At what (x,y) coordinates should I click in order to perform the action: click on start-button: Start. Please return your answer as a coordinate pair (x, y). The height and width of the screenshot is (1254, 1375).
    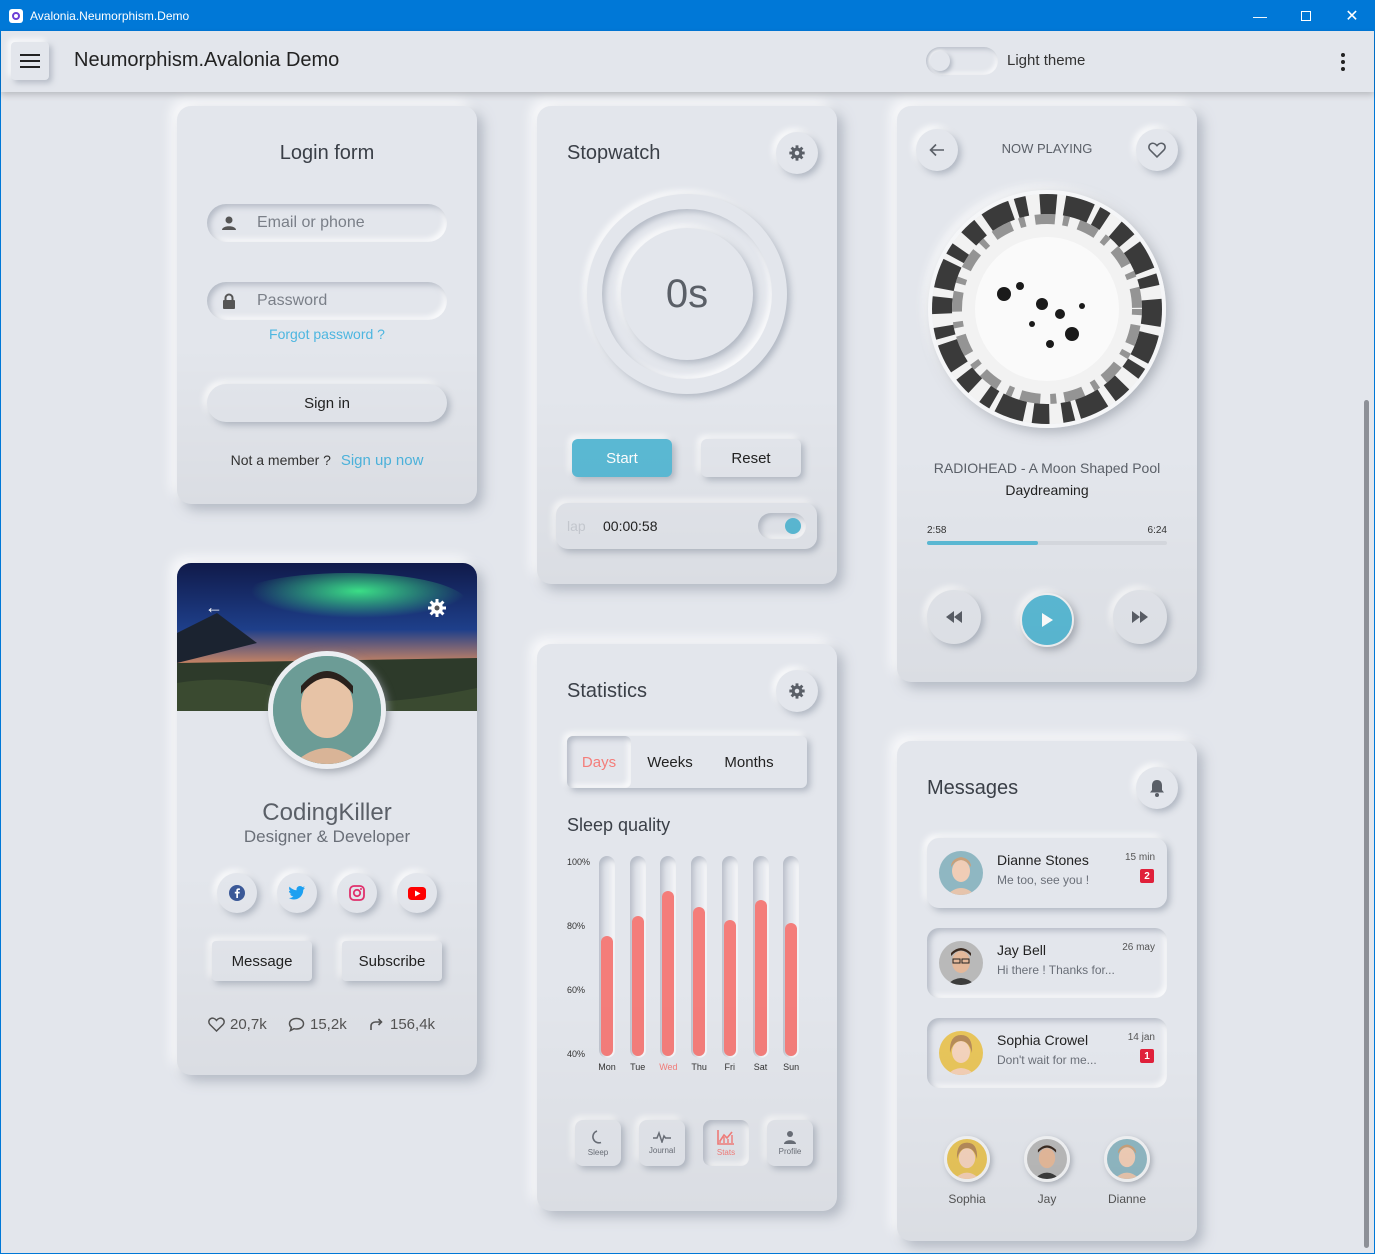
    Looking at the image, I should click on (622, 458).